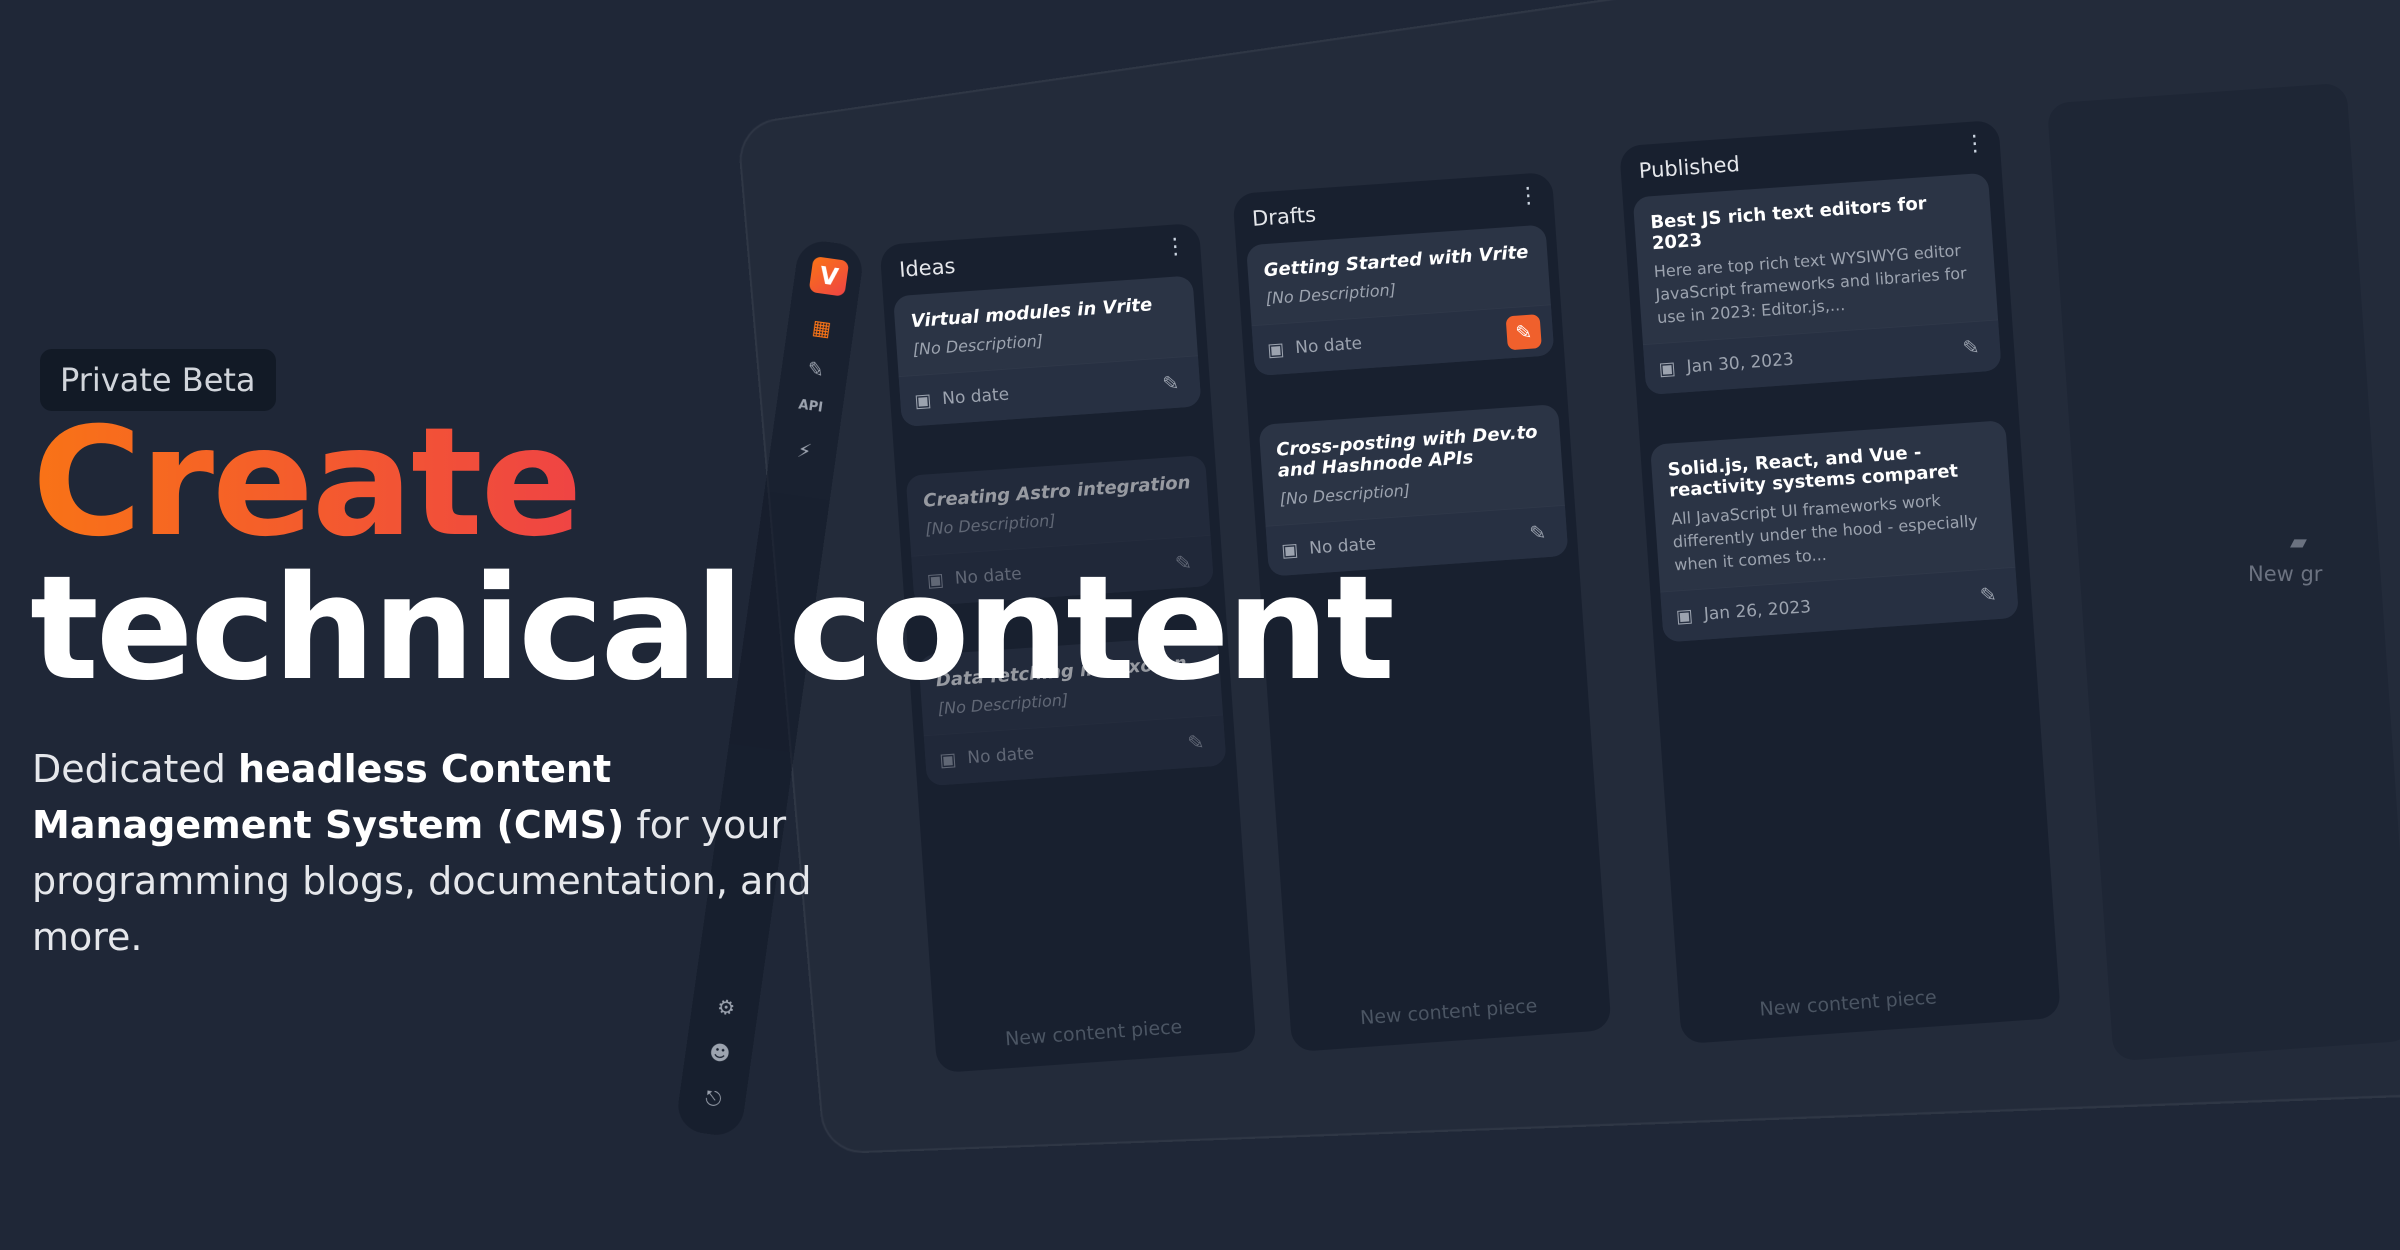  Describe the element at coordinates (815, 370) in the screenshot. I see `pencil-icon: ✎` at that location.